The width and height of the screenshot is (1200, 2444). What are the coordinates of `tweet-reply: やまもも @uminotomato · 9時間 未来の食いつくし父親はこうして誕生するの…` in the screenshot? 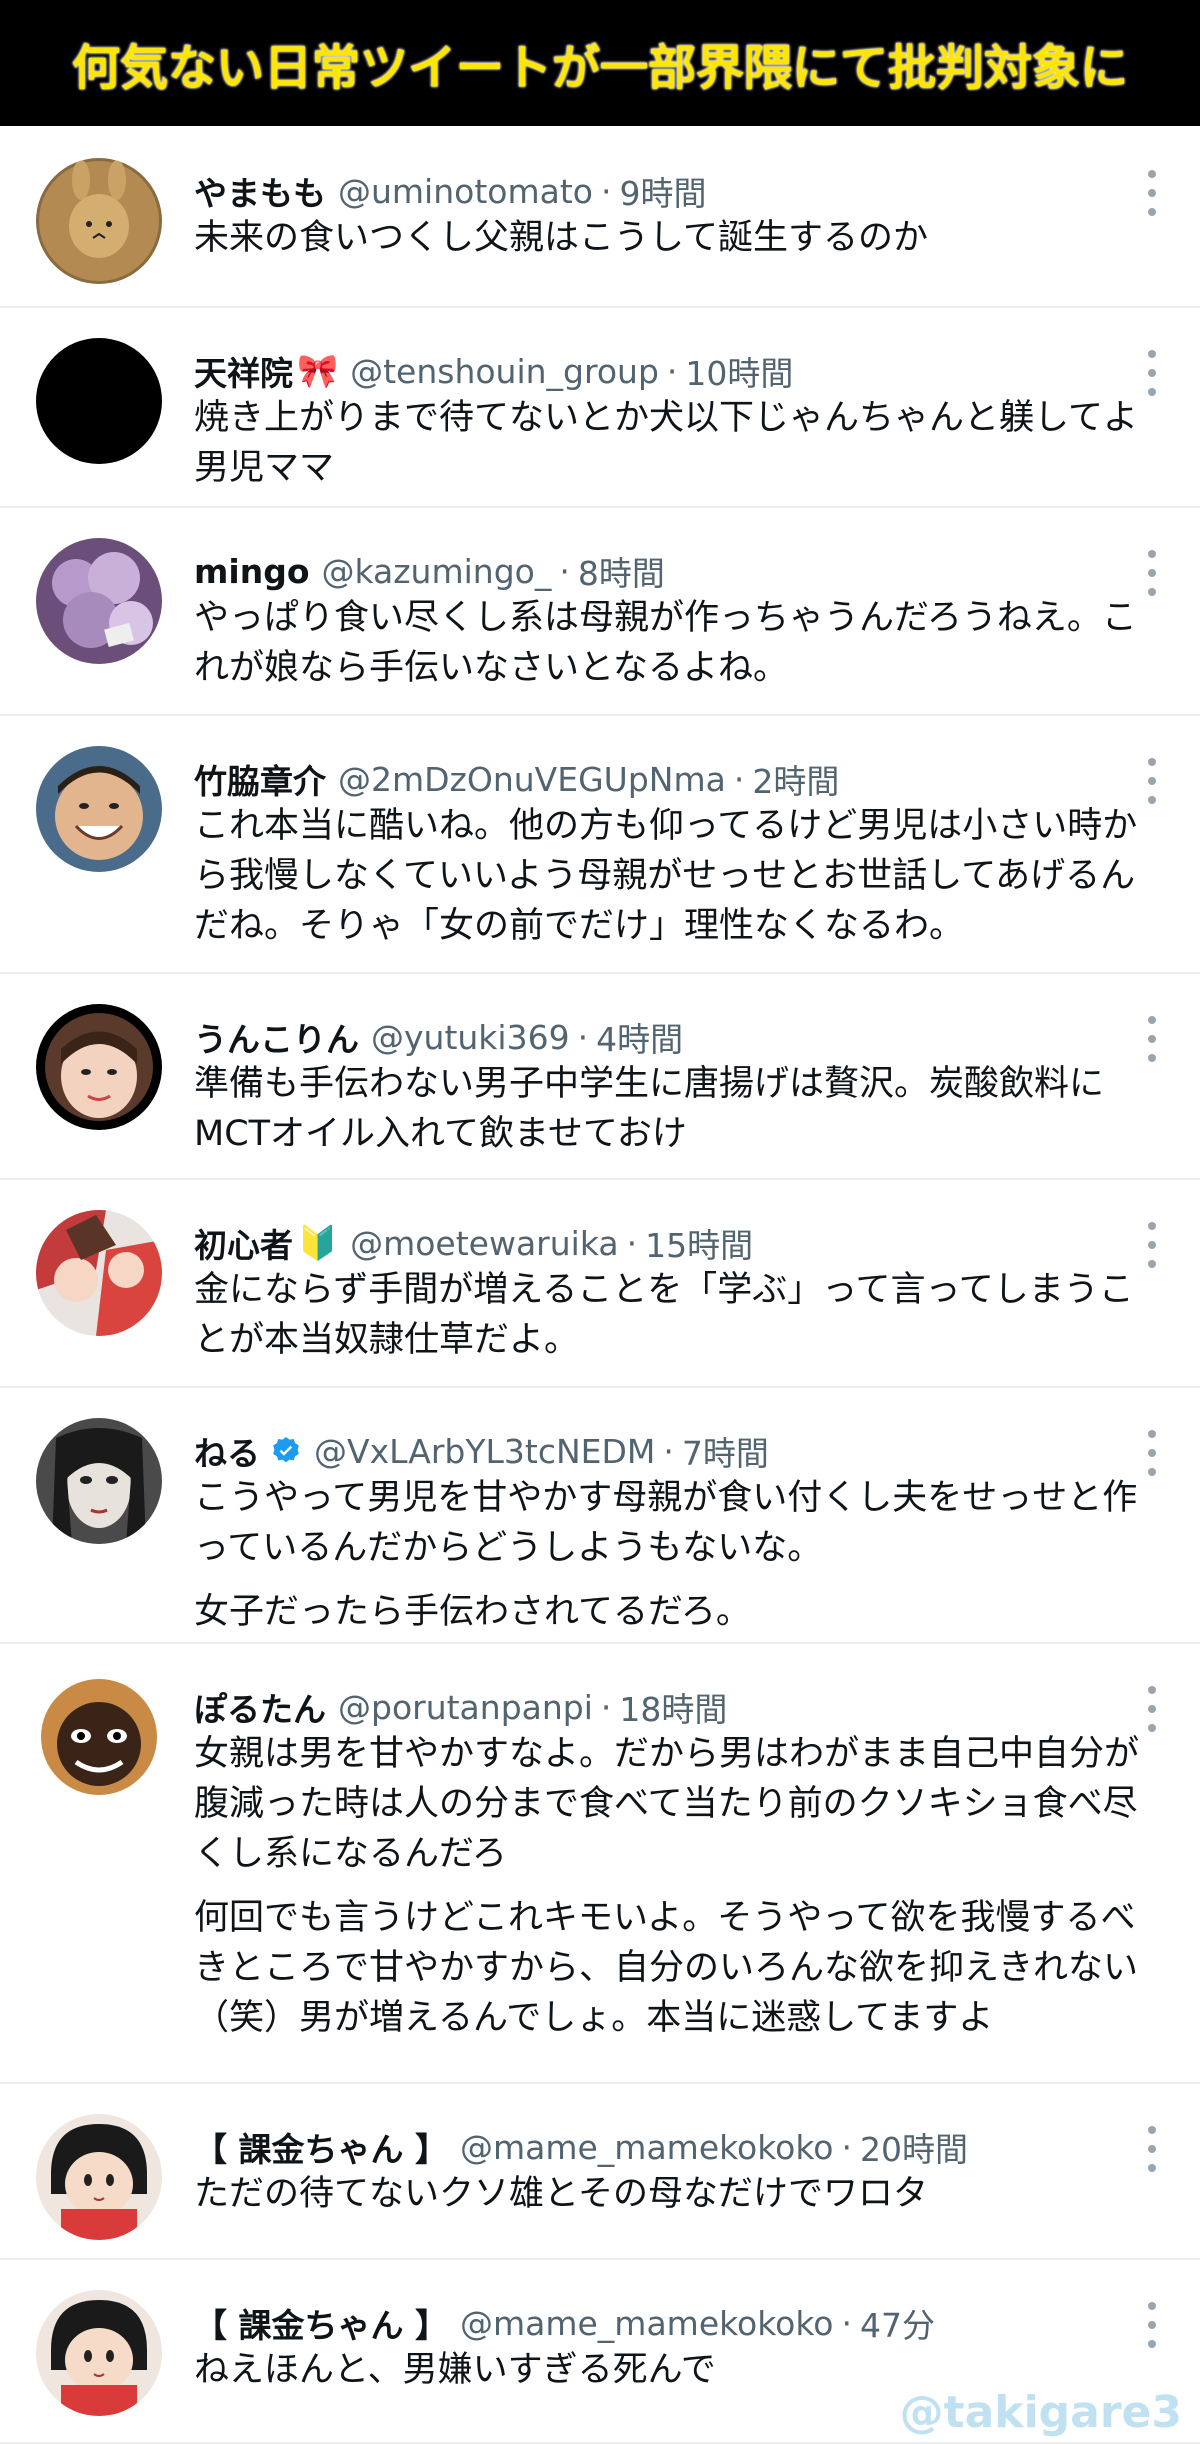 It's located at (600, 218).